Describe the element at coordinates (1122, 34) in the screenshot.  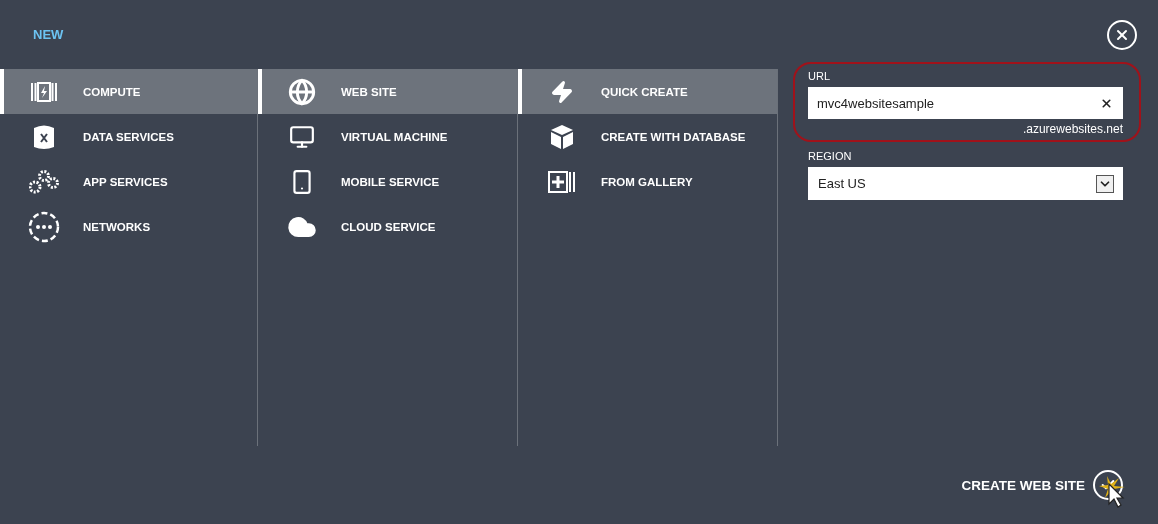
I see `close-button` at that location.